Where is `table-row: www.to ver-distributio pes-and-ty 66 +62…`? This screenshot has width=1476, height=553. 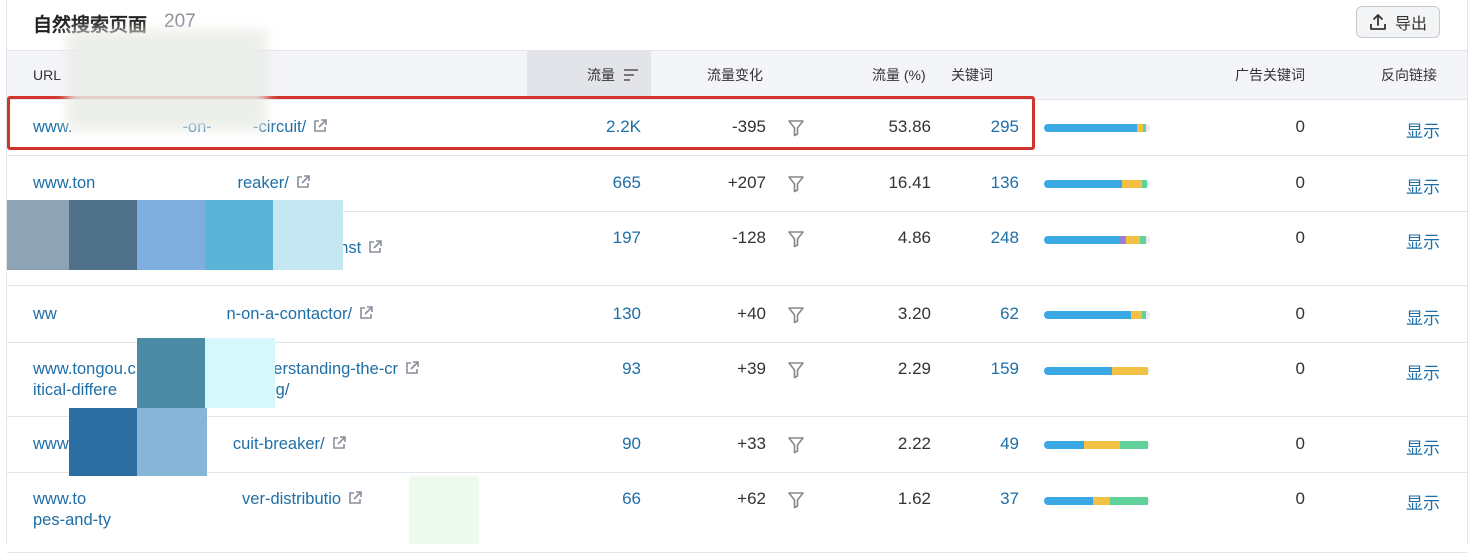
table-row: www.to ver-distributio pes-and-ty 66 +62… is located at coordinates (737, 513).